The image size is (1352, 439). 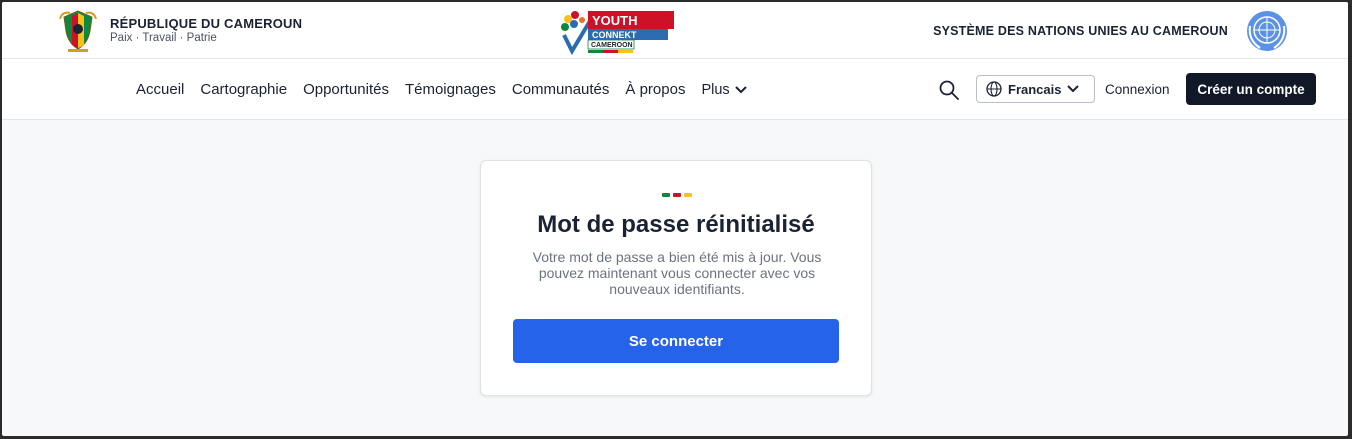 I want to click on flag-dash-yellow, so click(x=688, y=195).